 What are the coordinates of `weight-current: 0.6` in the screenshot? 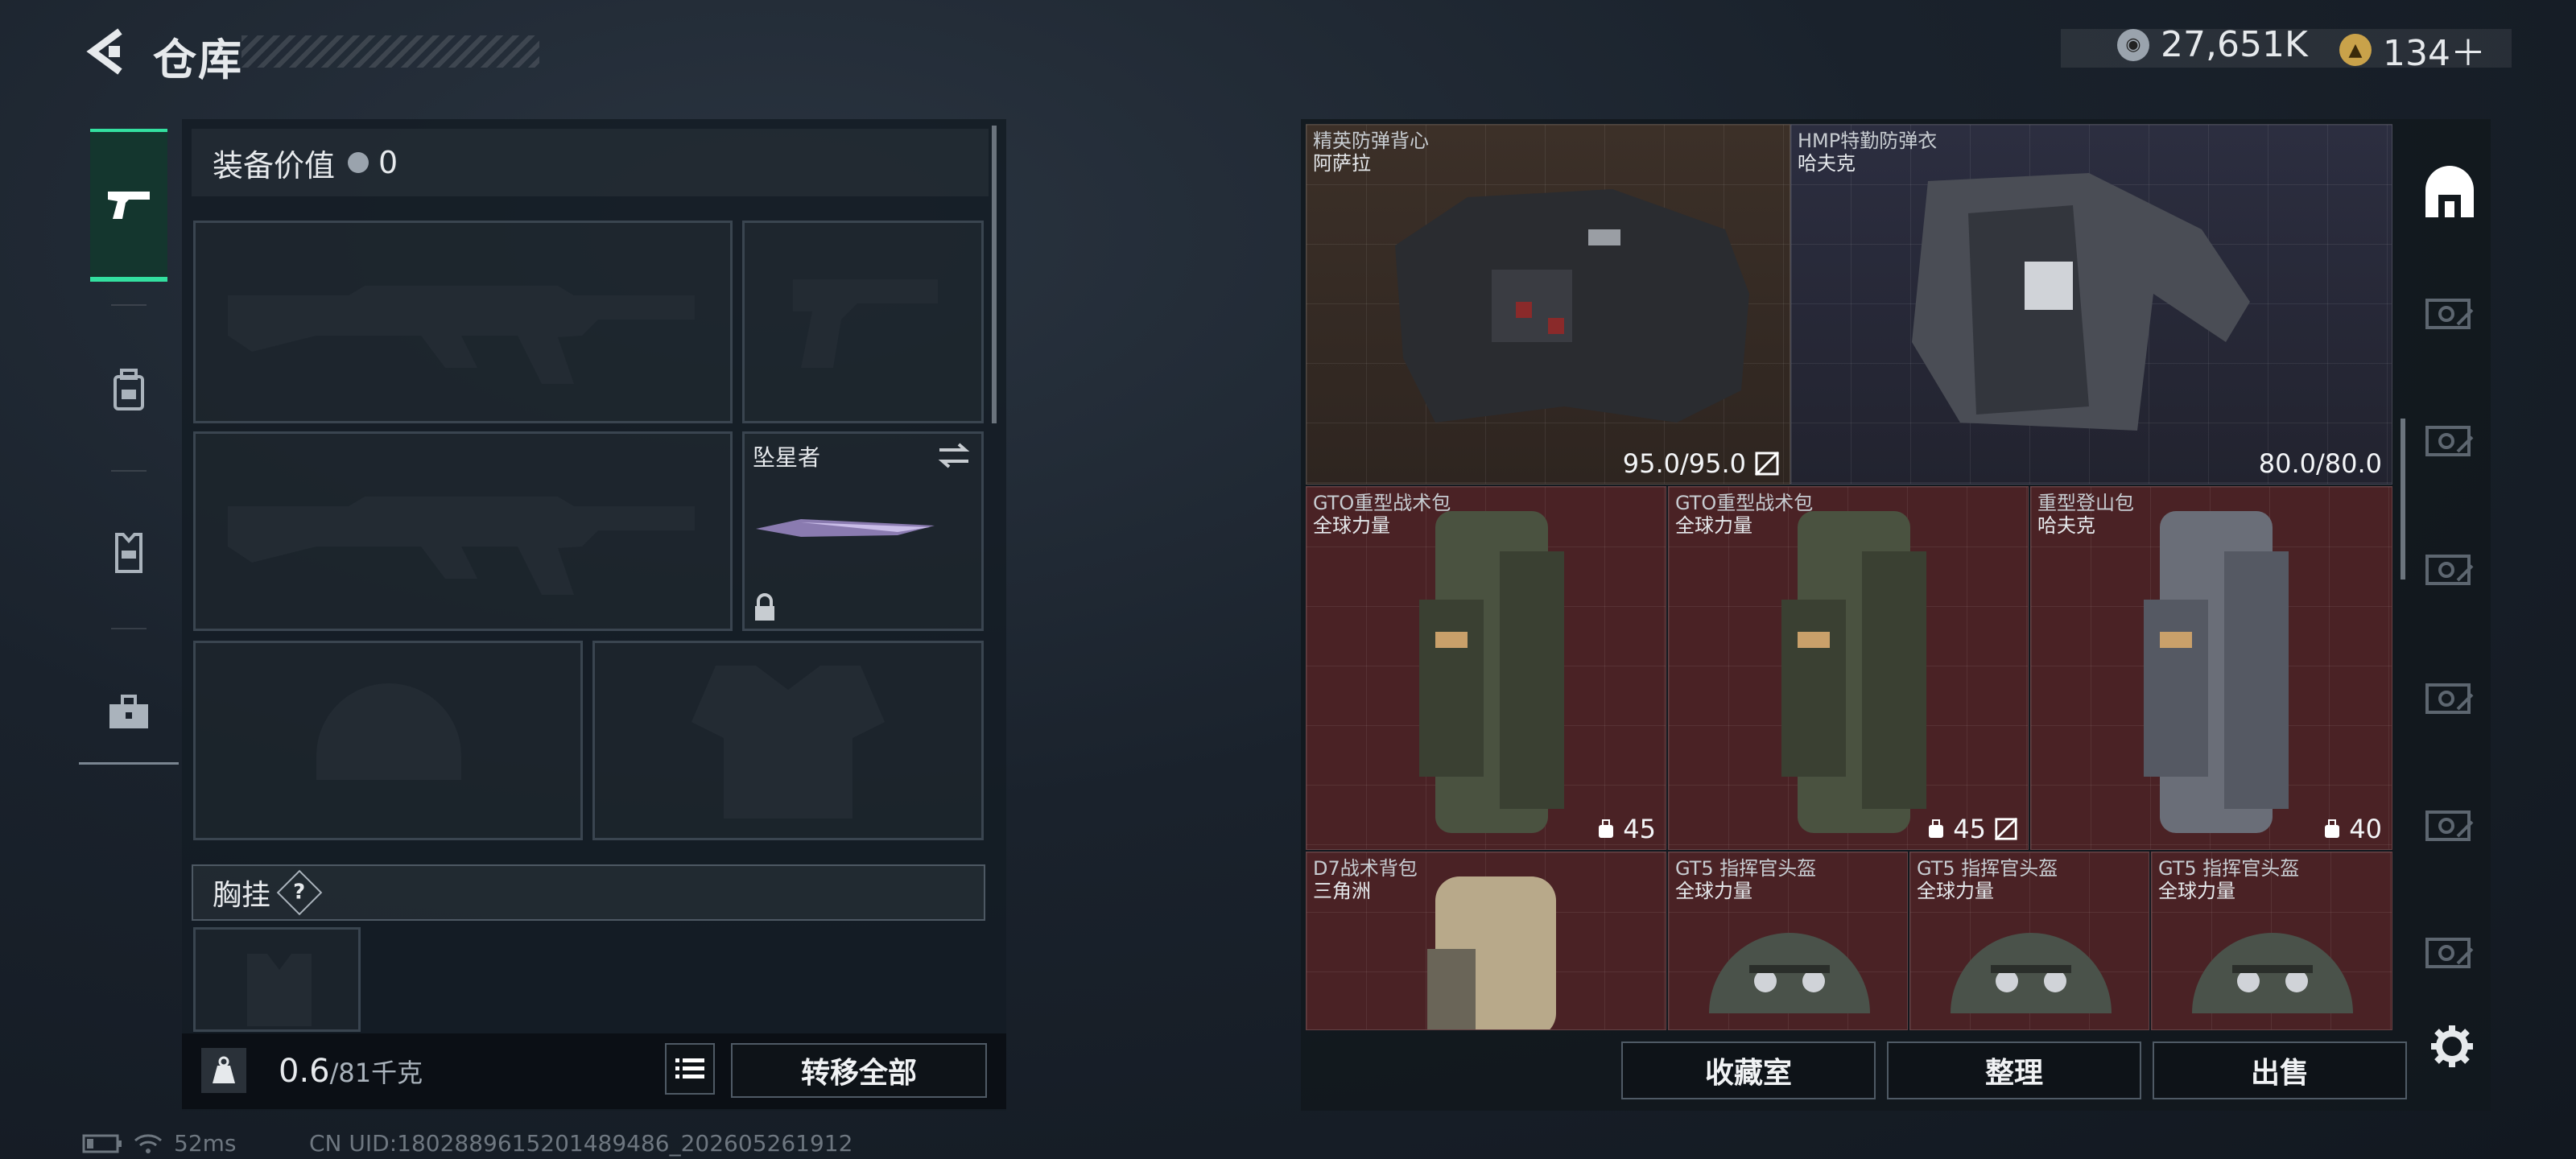 It's located at (304, 1071).